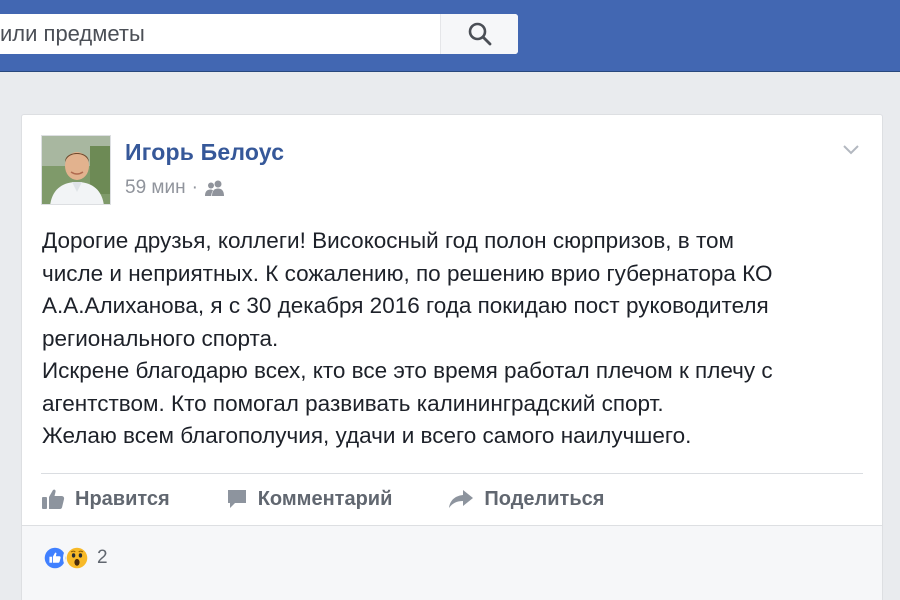 This screenshot has width=900, height=600. What do you see at coordinates (77, 558) in the screenshot?
I see `wow-reaction-icon` at bounding box center [77, 558].